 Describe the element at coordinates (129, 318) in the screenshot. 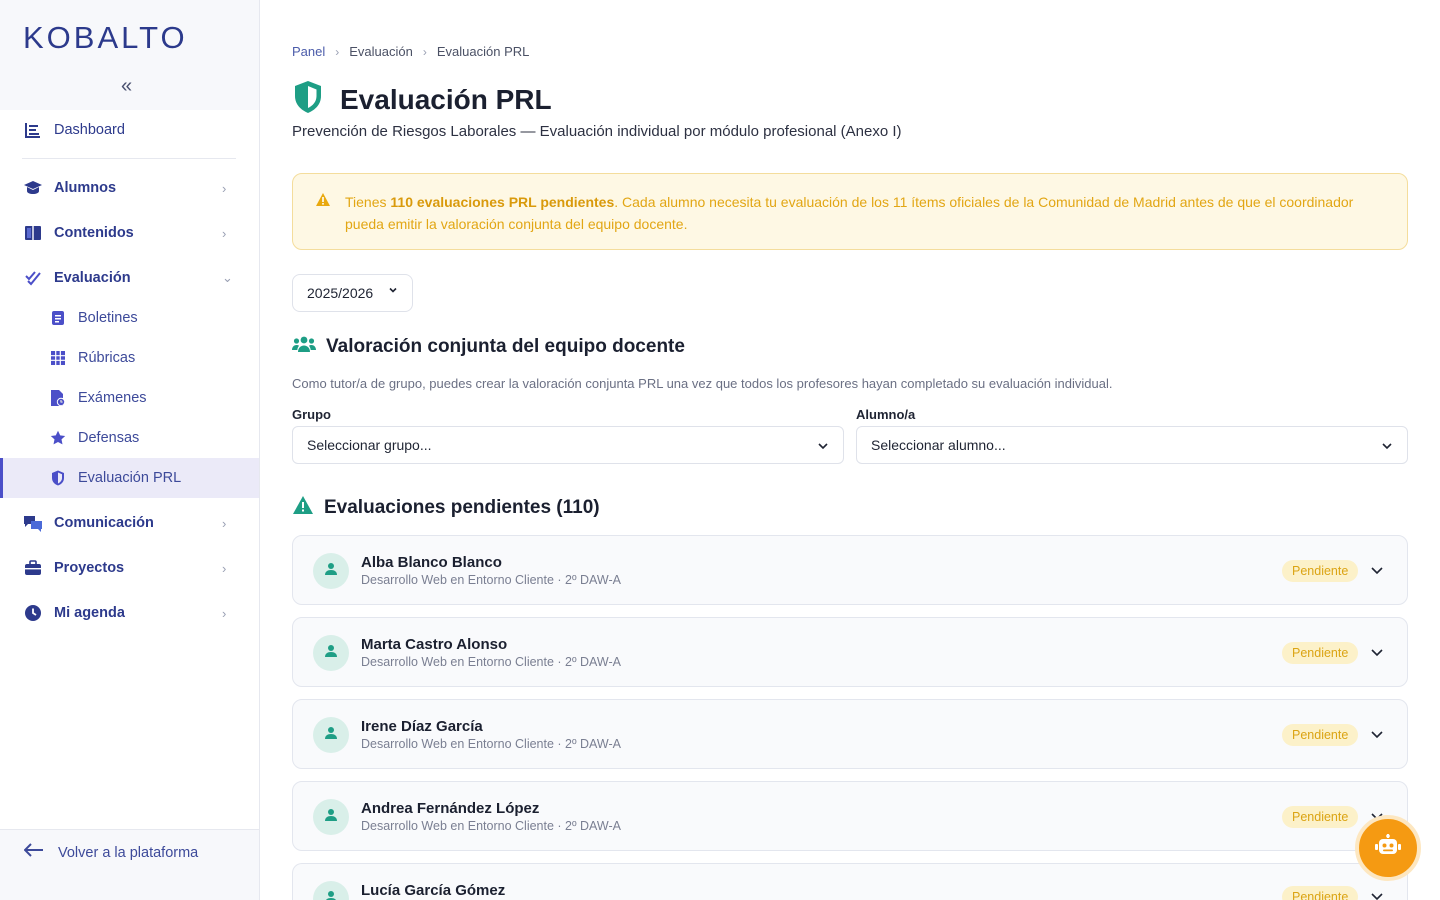

I see `sidebar-item-boletines: Boletines` at that location.